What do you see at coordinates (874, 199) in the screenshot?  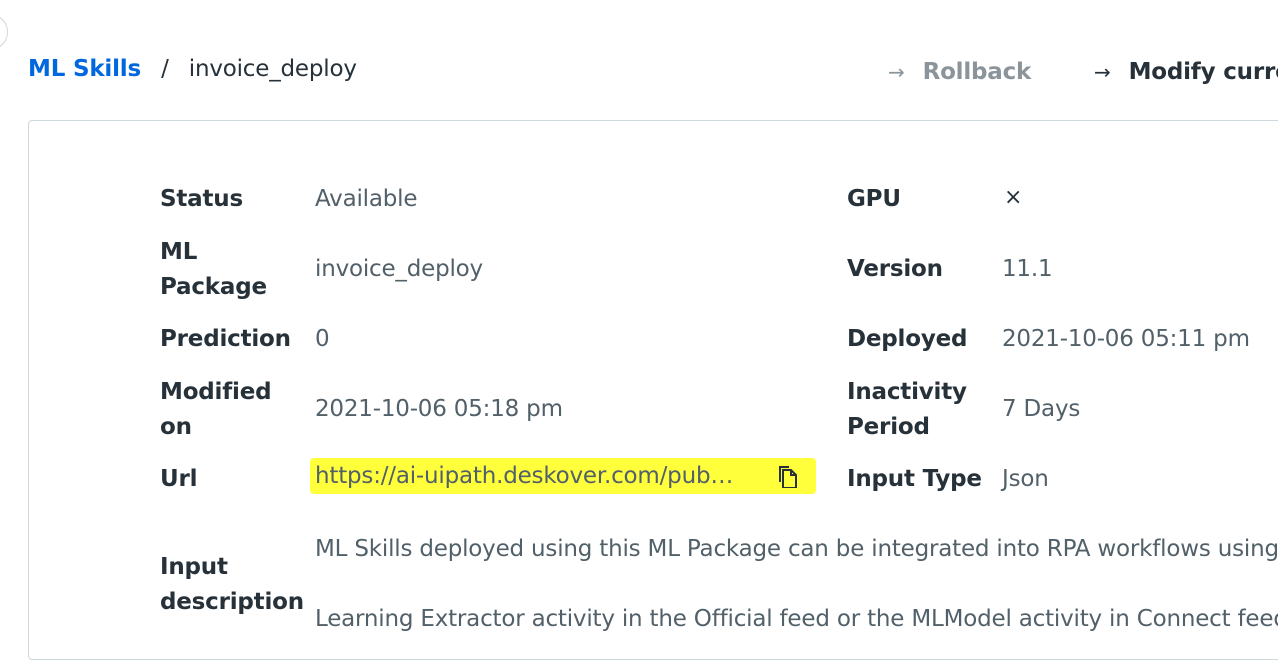 I see `gpu-label: GPU` at bounding box center [874, 199].